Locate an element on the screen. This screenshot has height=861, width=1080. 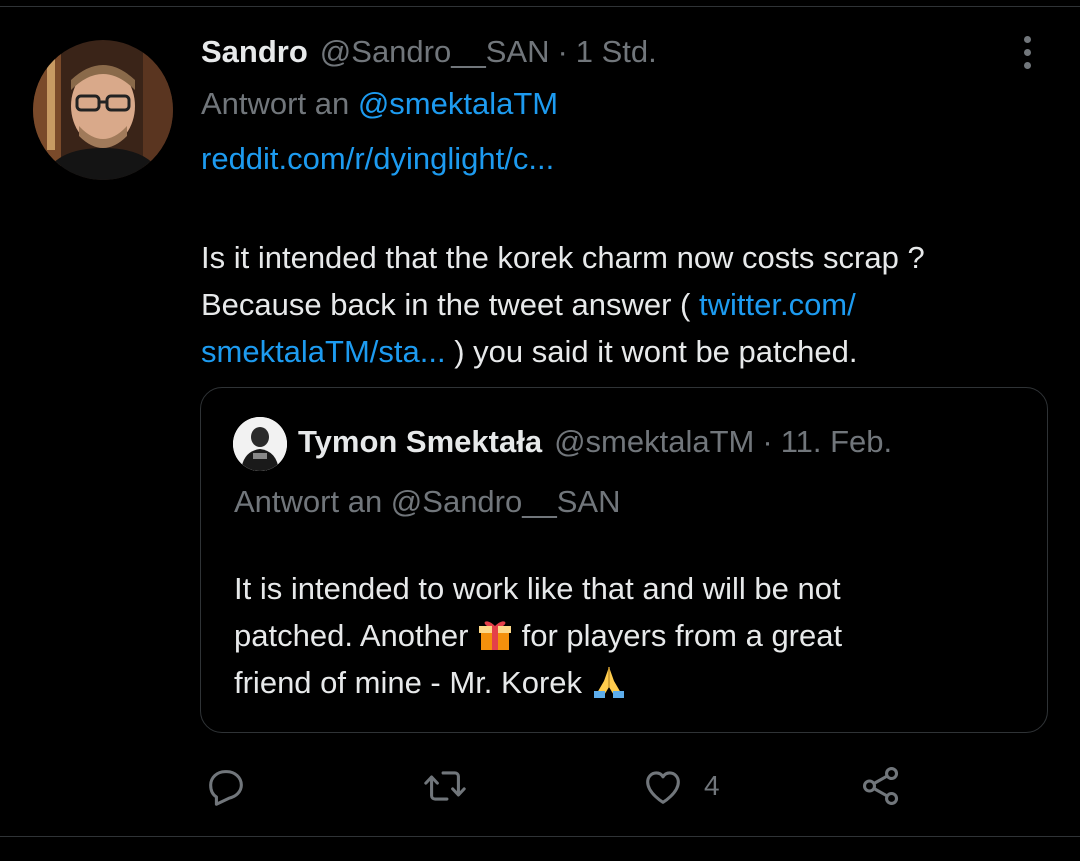
tweet-text-segment: ) you said it wont be patched. is located at coordinates (651, 351).